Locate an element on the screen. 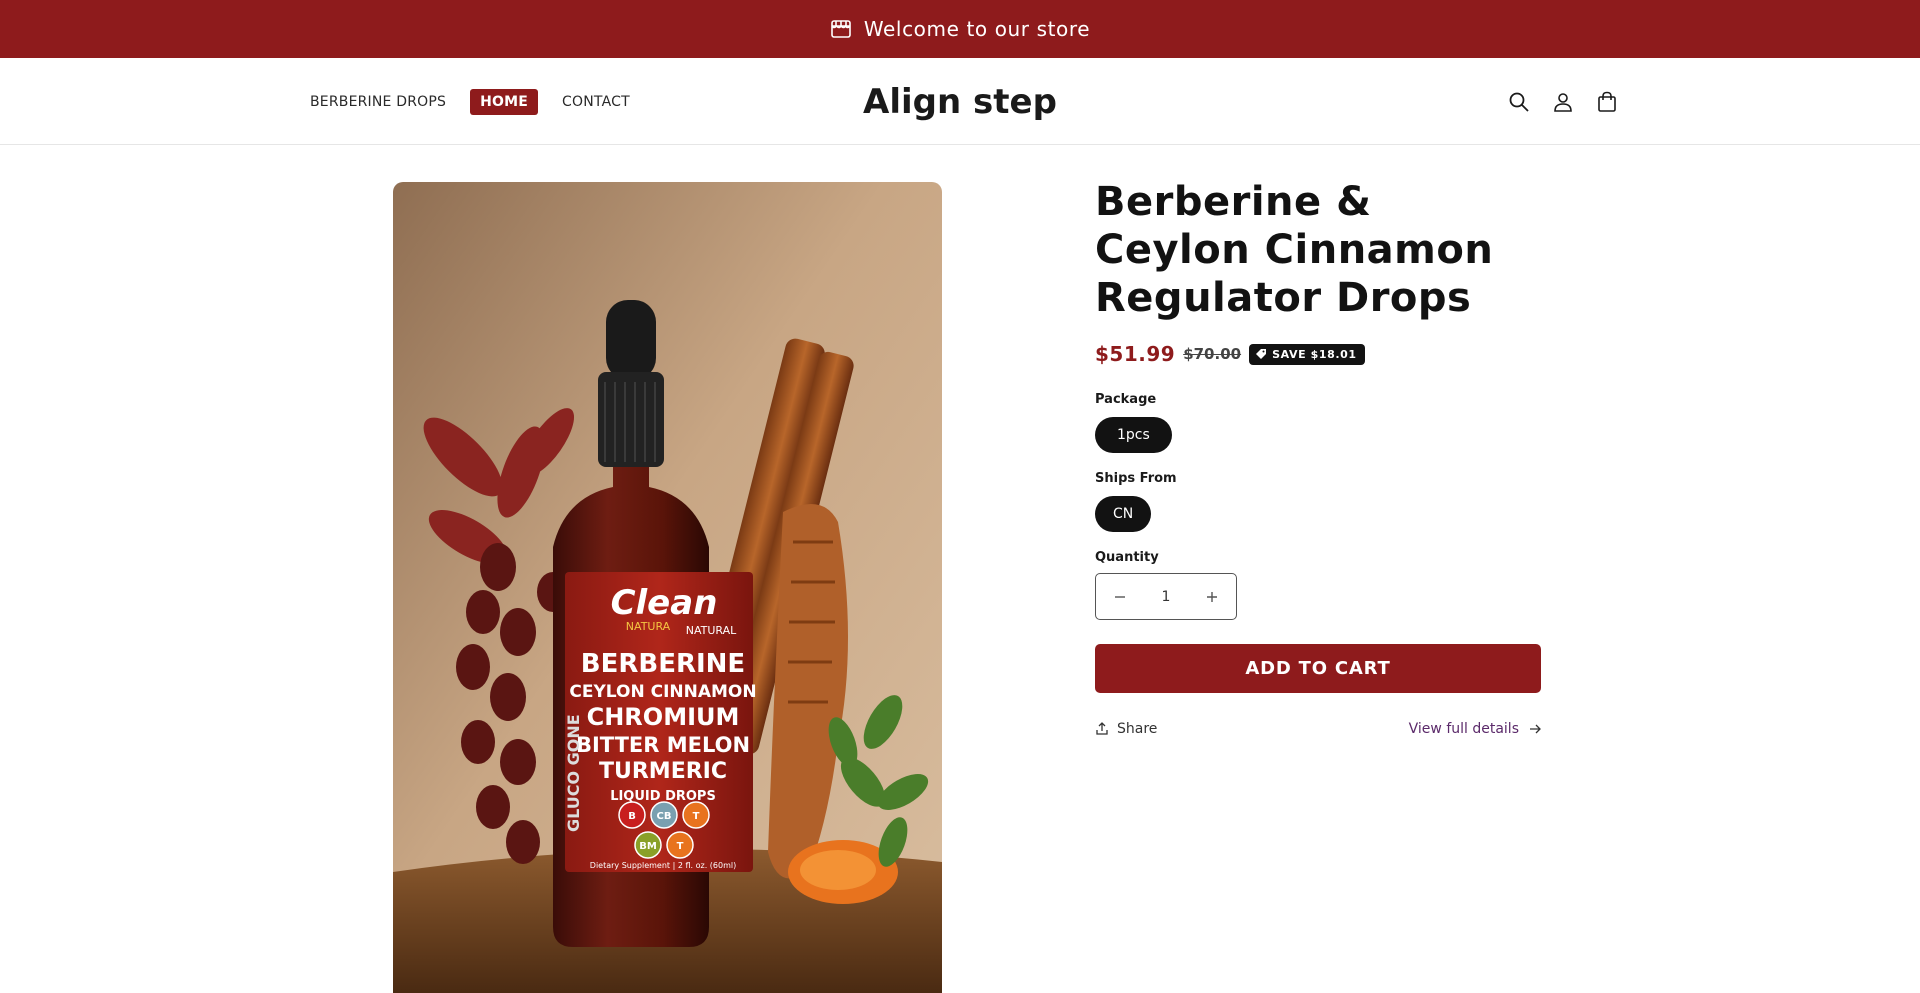 This screenshot has width=1920, height=993. header-icons is located at coordinates (1563, 101).